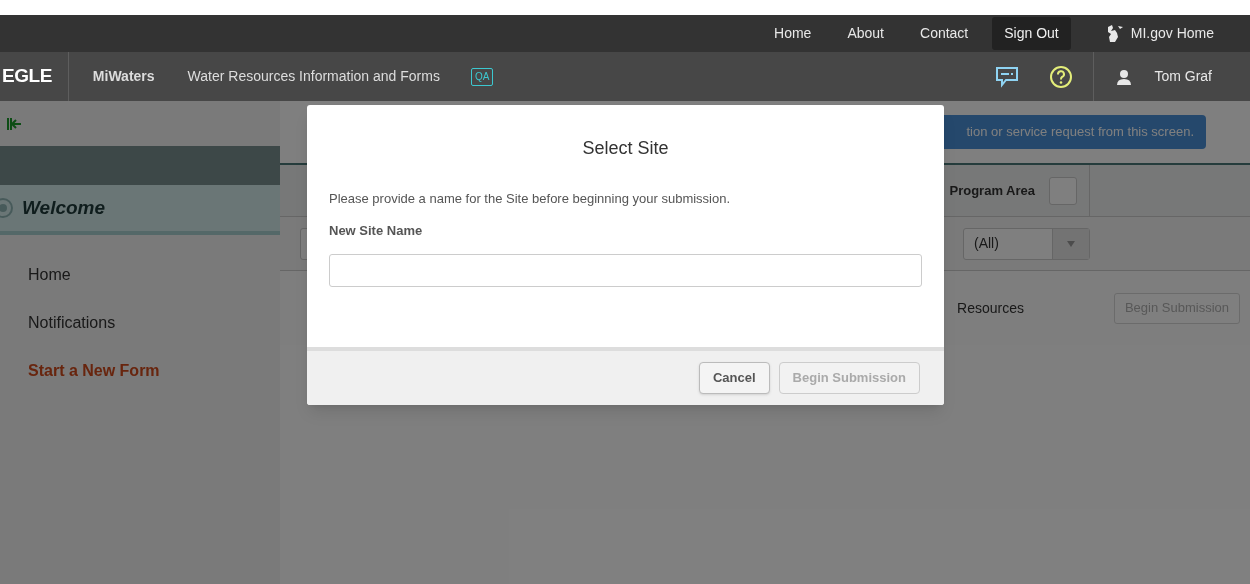 This screenshot has width=1250, height=584. Describe the element at coordinates (1026, 243) in the screenshot. I see `filter-dropdown: (All)` at that location.